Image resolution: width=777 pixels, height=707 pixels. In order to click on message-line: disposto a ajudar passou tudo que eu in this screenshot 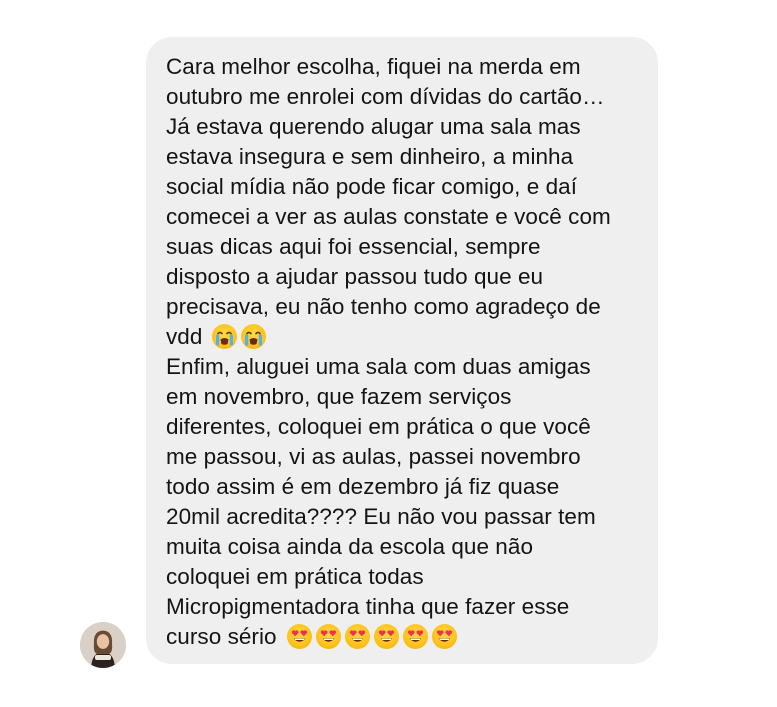, I will do `click(355, 276)`.